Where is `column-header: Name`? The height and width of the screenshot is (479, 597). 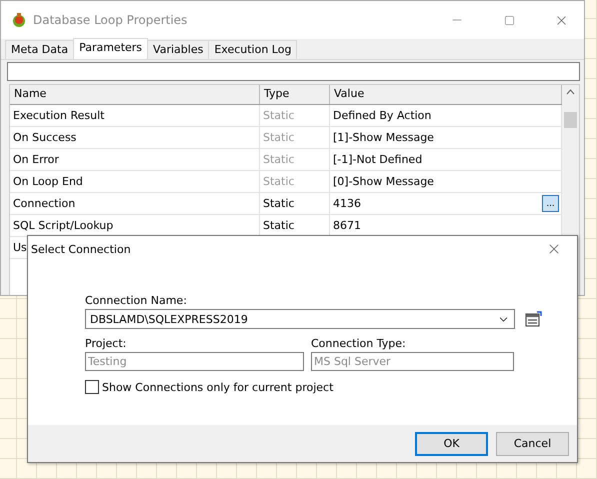 column-header: Name is located at coordinates (135, 94).